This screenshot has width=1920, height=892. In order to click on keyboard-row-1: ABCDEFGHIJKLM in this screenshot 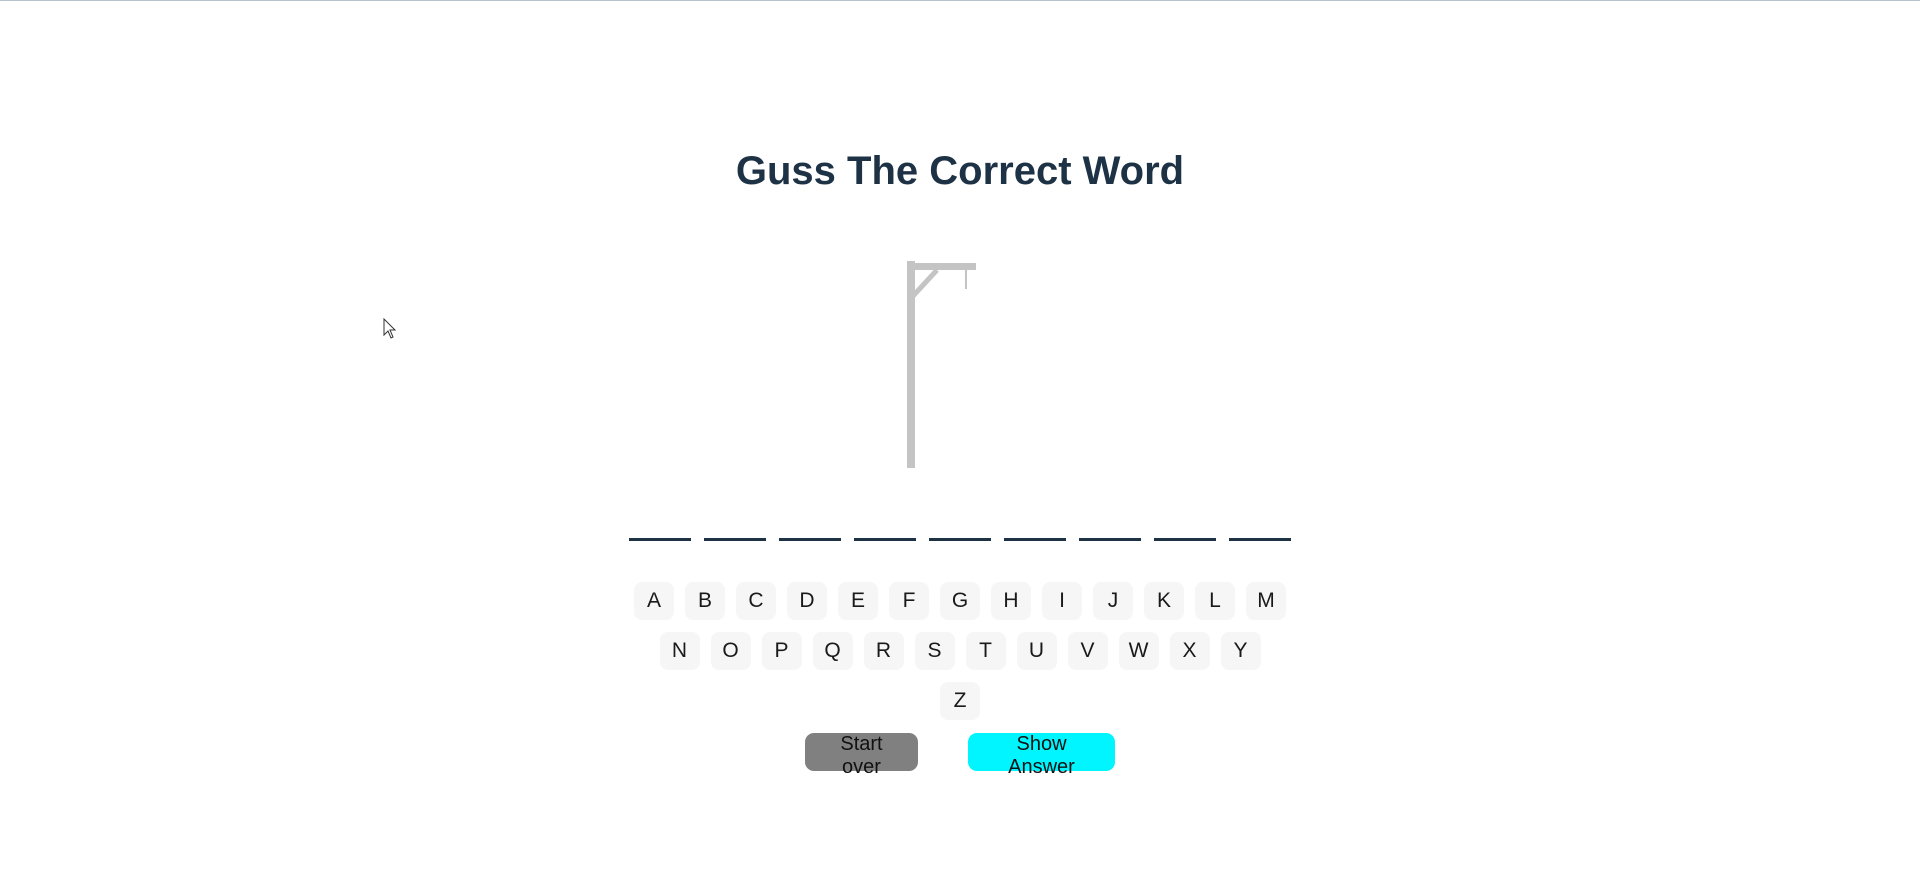, I will do `click(960, 601)`.